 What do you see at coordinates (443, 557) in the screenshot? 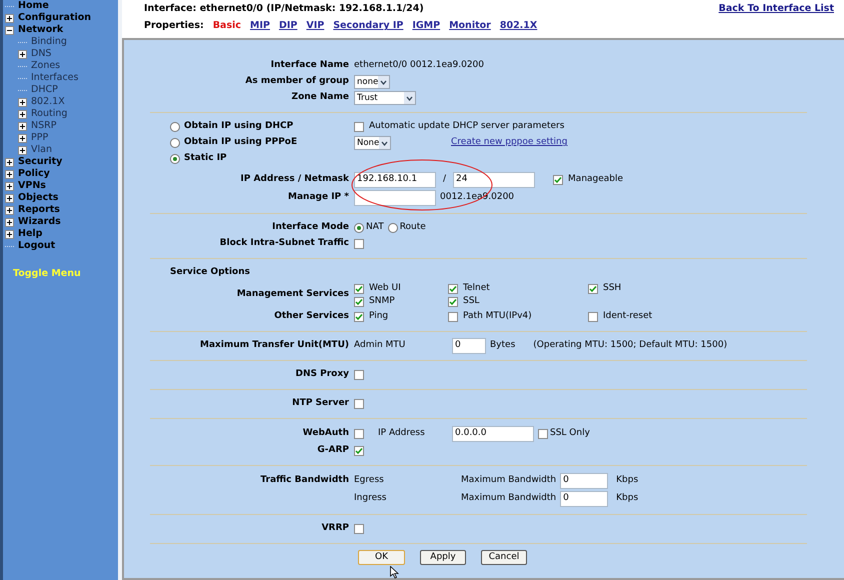
I see `form-button: Apply` at bounding box center [443, 557].